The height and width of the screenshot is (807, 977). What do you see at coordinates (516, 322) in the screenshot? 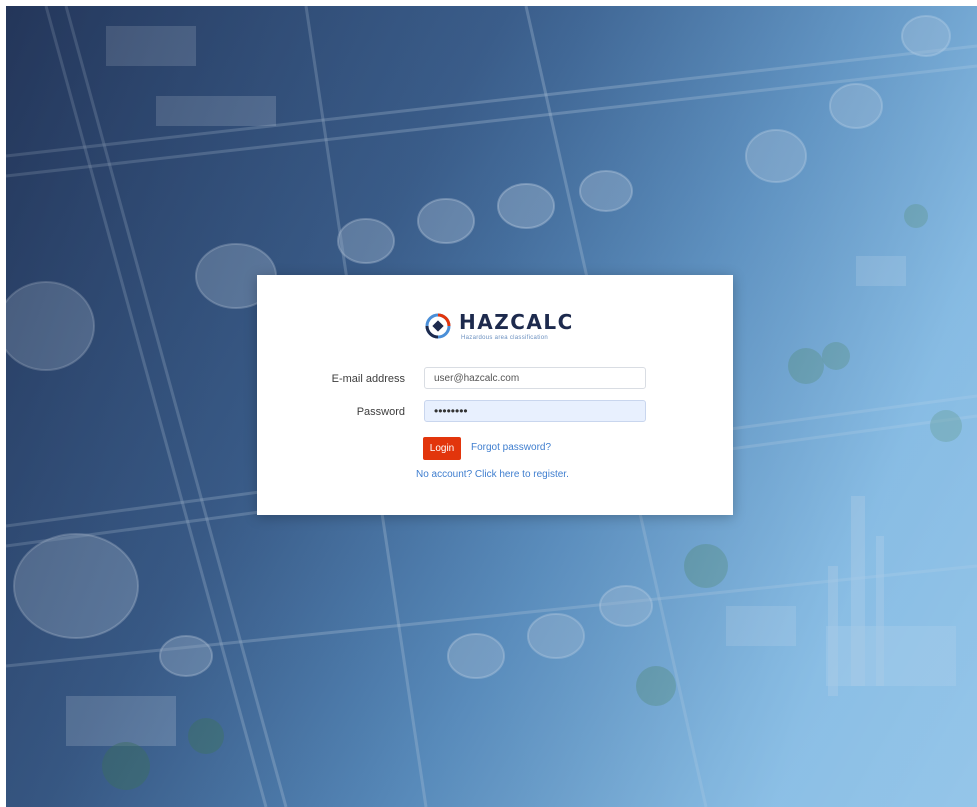
I see `brand-name: HAZCALC` at bounding box center [516, 322].